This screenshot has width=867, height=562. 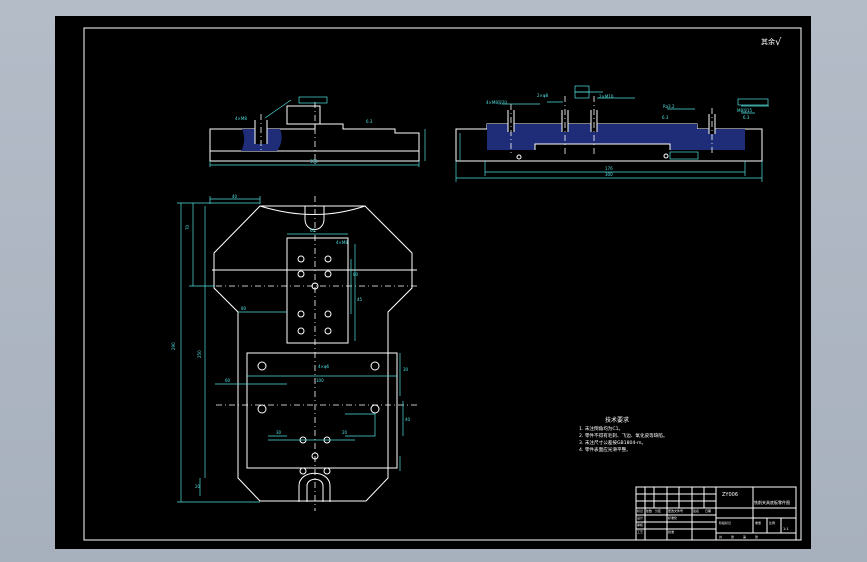 I want to click on tech-note-2: 2. 零件不得有毛刺、飞边、氧化皮等缺陷。, so click(x=623, y=435).